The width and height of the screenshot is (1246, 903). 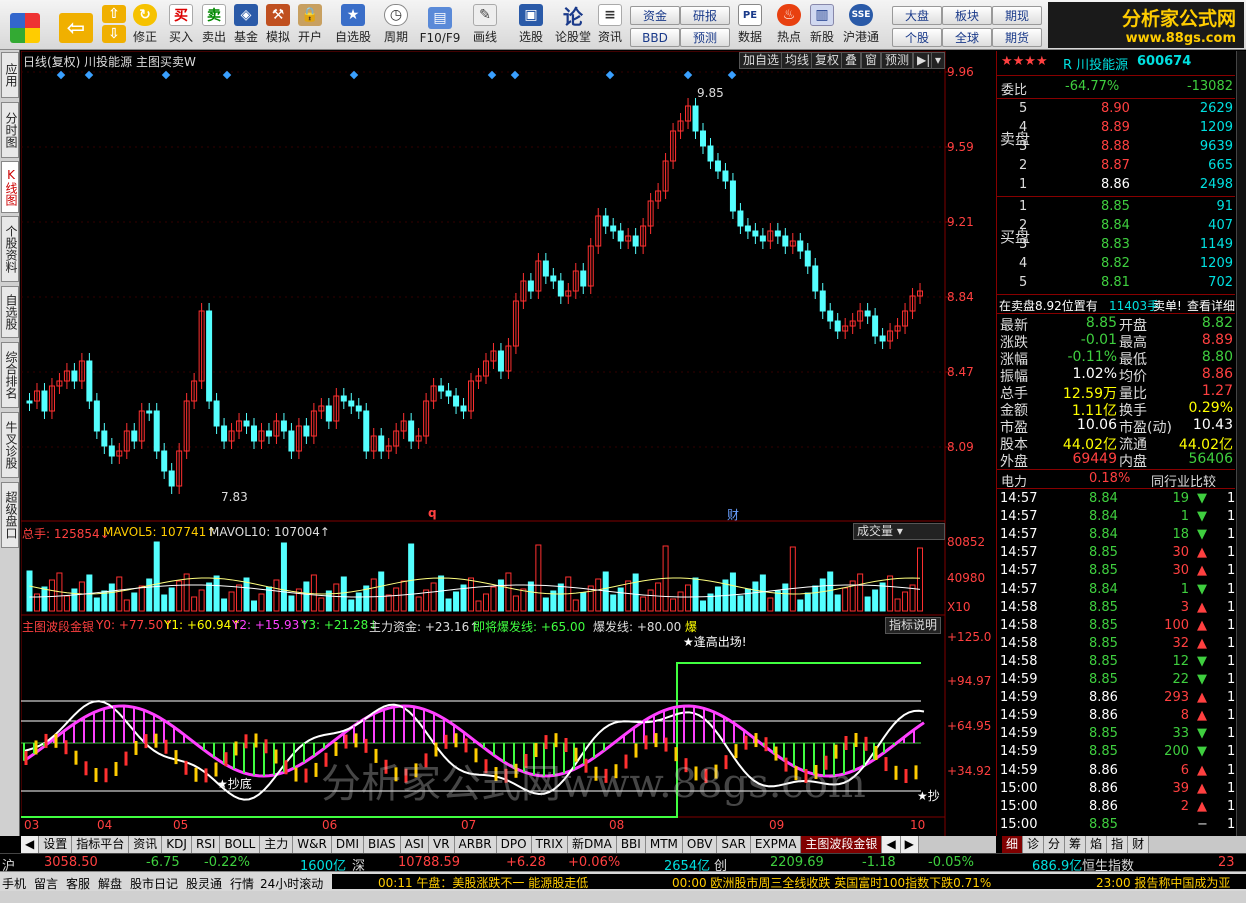 What do you see at coordinates (861, 25) in the screenshot?
I see `hk-connect-button: SSE 沪港通` at bounding box center [861, 25].